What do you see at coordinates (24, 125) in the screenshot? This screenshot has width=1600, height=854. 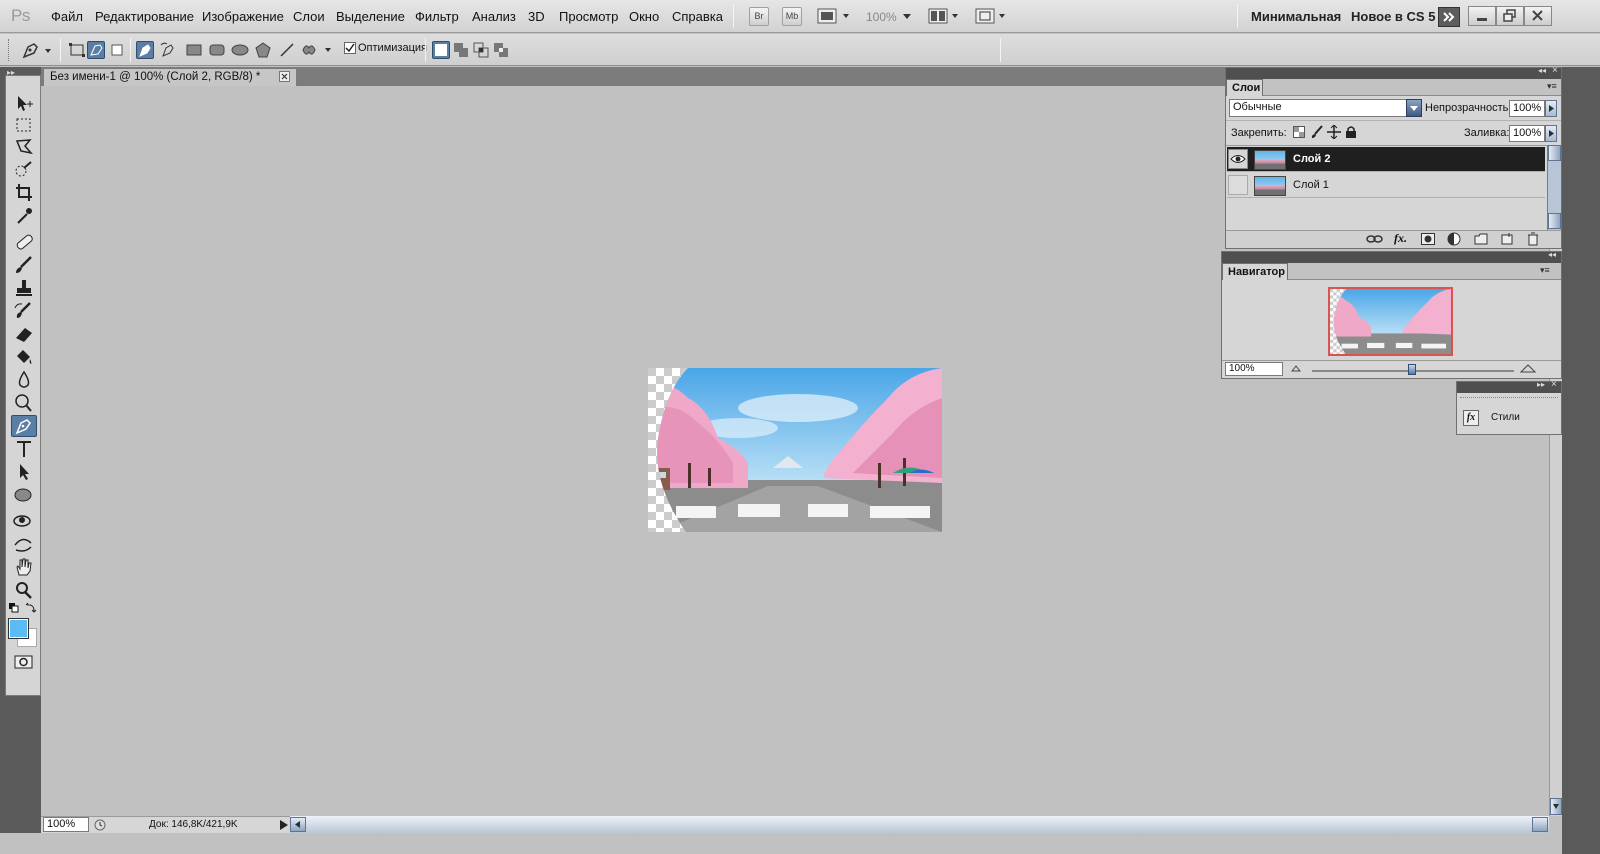 I see `marquee-icon` at bounding box center [24, 125].